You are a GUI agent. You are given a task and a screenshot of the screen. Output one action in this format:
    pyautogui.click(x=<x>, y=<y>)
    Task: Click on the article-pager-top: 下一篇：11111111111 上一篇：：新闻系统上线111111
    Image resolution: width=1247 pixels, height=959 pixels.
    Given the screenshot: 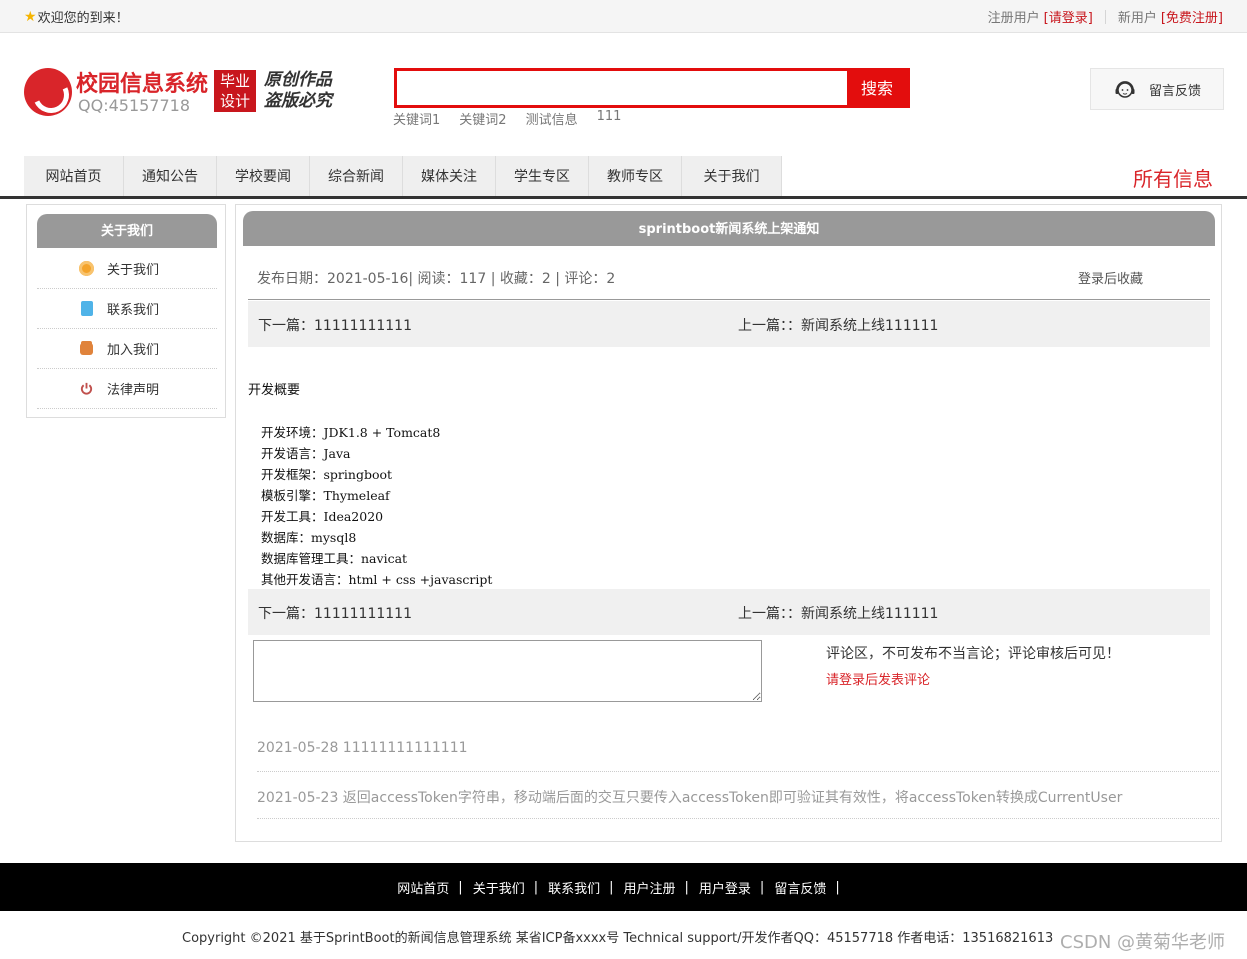 What is the action you would take?
    pyautogui.click(x=729, y=324)
    